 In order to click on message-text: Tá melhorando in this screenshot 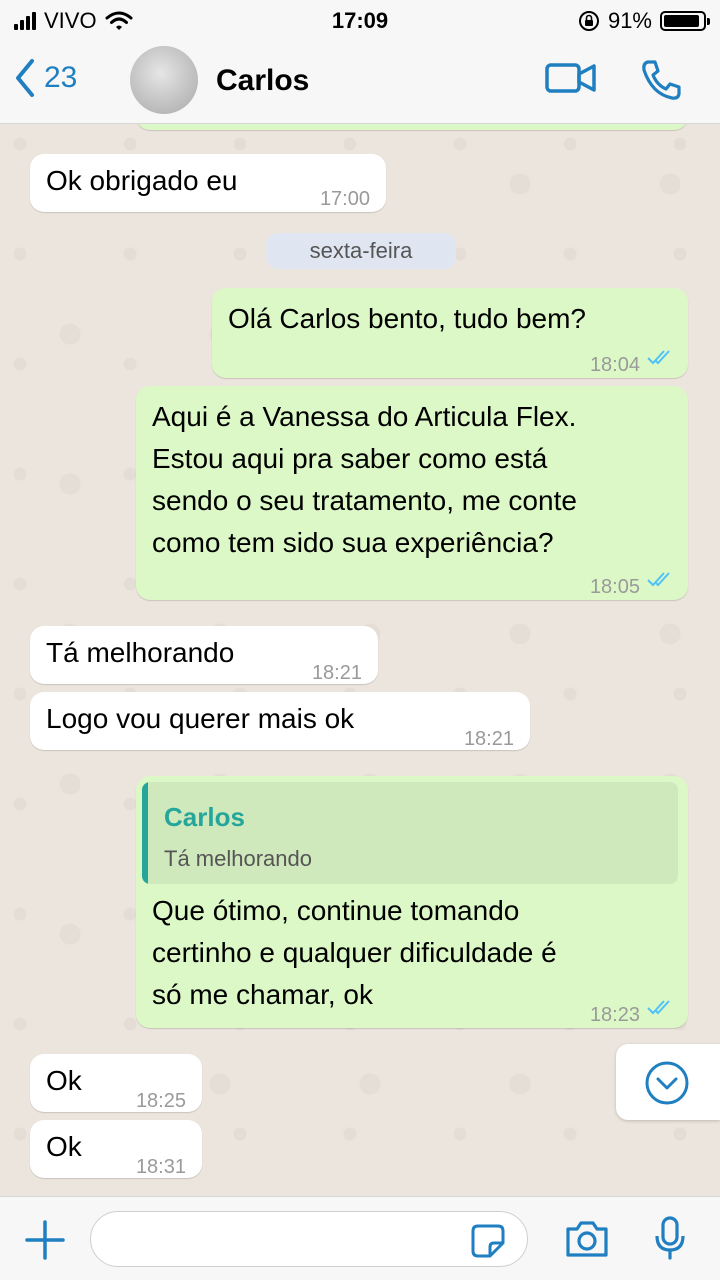, I will do `click(140, 652)`.